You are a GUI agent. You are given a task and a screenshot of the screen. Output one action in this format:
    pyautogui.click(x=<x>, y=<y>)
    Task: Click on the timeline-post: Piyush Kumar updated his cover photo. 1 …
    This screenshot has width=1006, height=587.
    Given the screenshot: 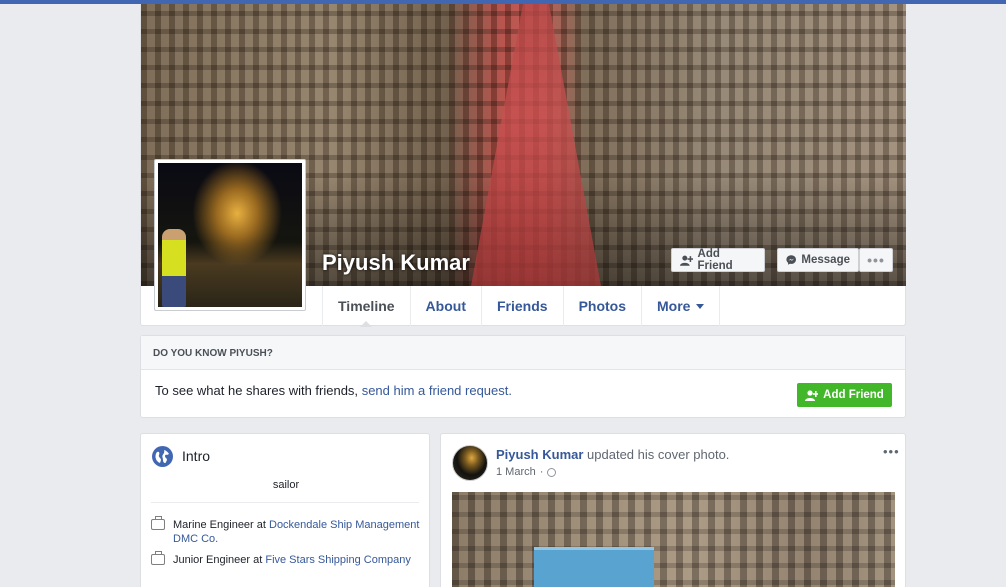 What is the action you would take?
    pyautogui.click(x=673, y=510)
    